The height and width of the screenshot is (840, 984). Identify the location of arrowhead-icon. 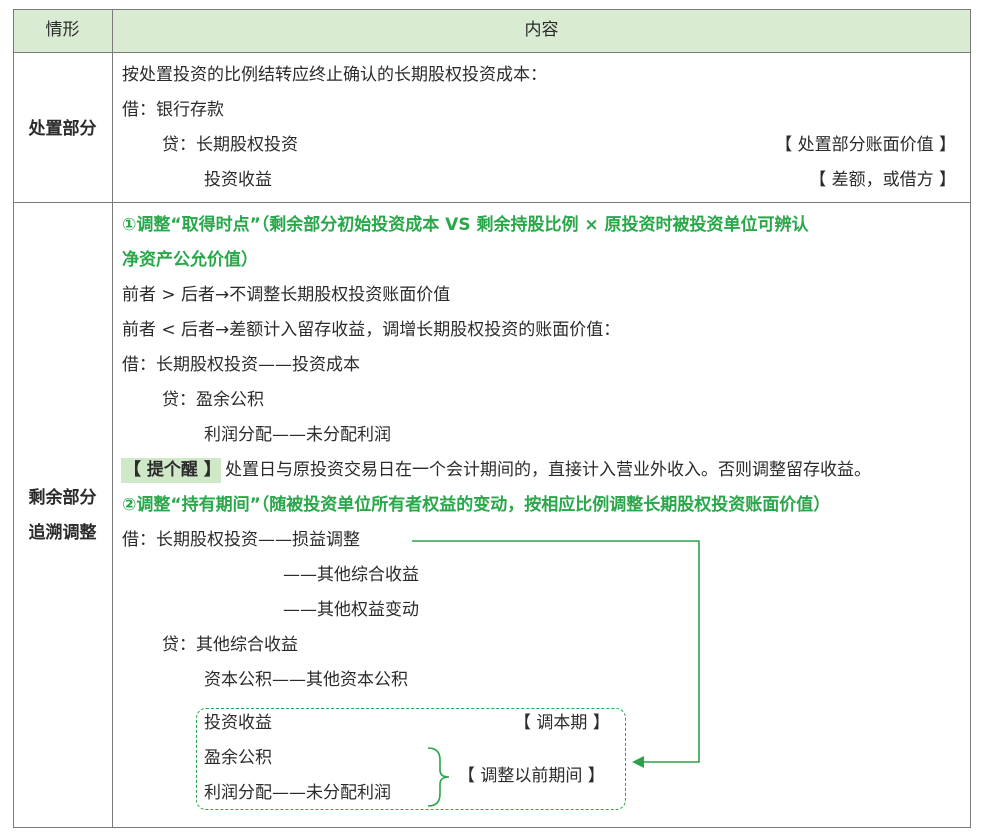
(638, 762).